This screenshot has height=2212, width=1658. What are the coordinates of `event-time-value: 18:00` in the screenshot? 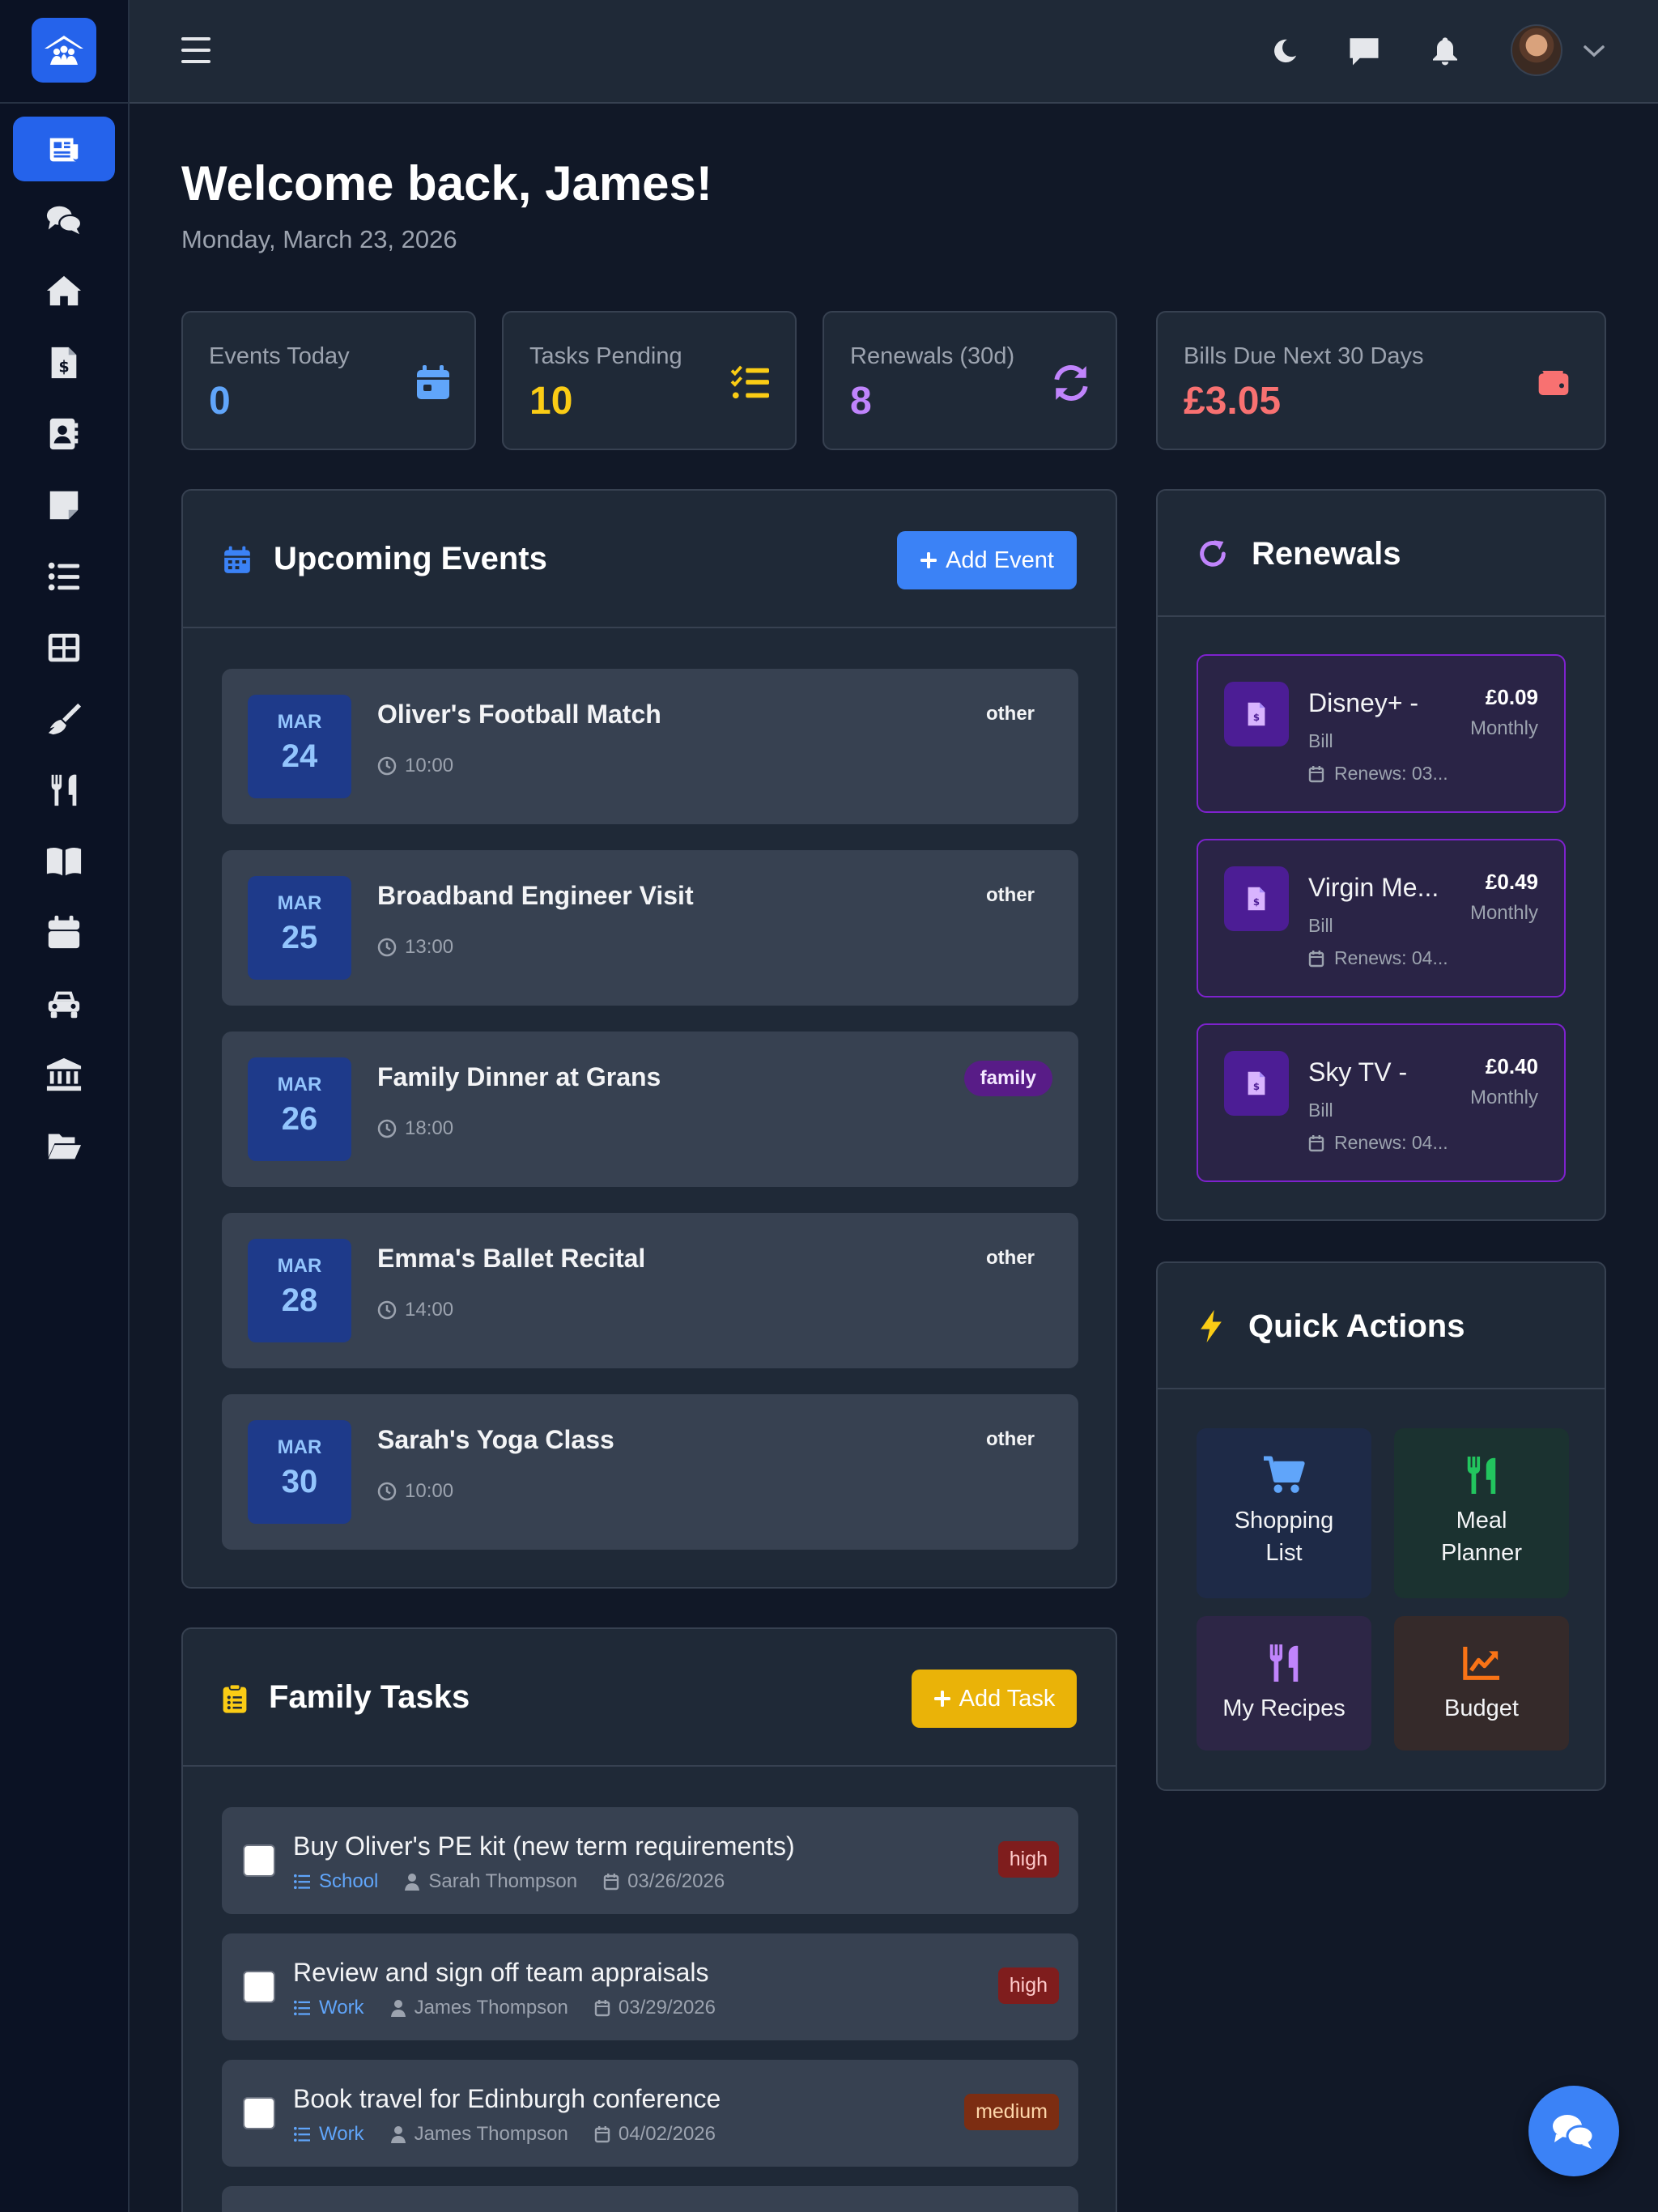 It's located at (429, 1128).